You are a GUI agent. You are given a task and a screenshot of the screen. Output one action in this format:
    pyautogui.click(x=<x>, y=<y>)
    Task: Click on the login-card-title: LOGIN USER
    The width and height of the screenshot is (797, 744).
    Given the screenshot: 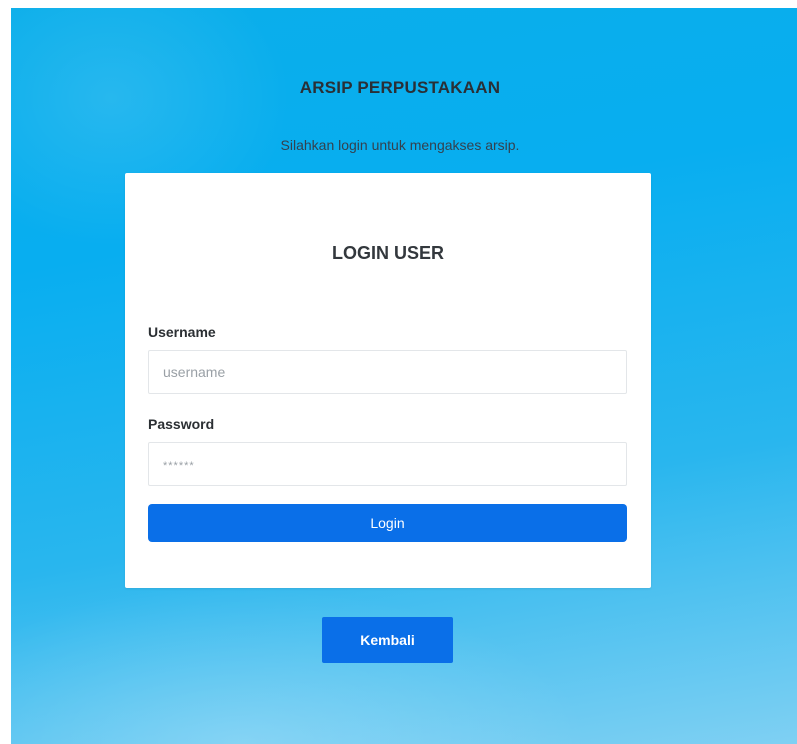 What is the action you would take?
    pyautogui.click(x=387, y=253)
    